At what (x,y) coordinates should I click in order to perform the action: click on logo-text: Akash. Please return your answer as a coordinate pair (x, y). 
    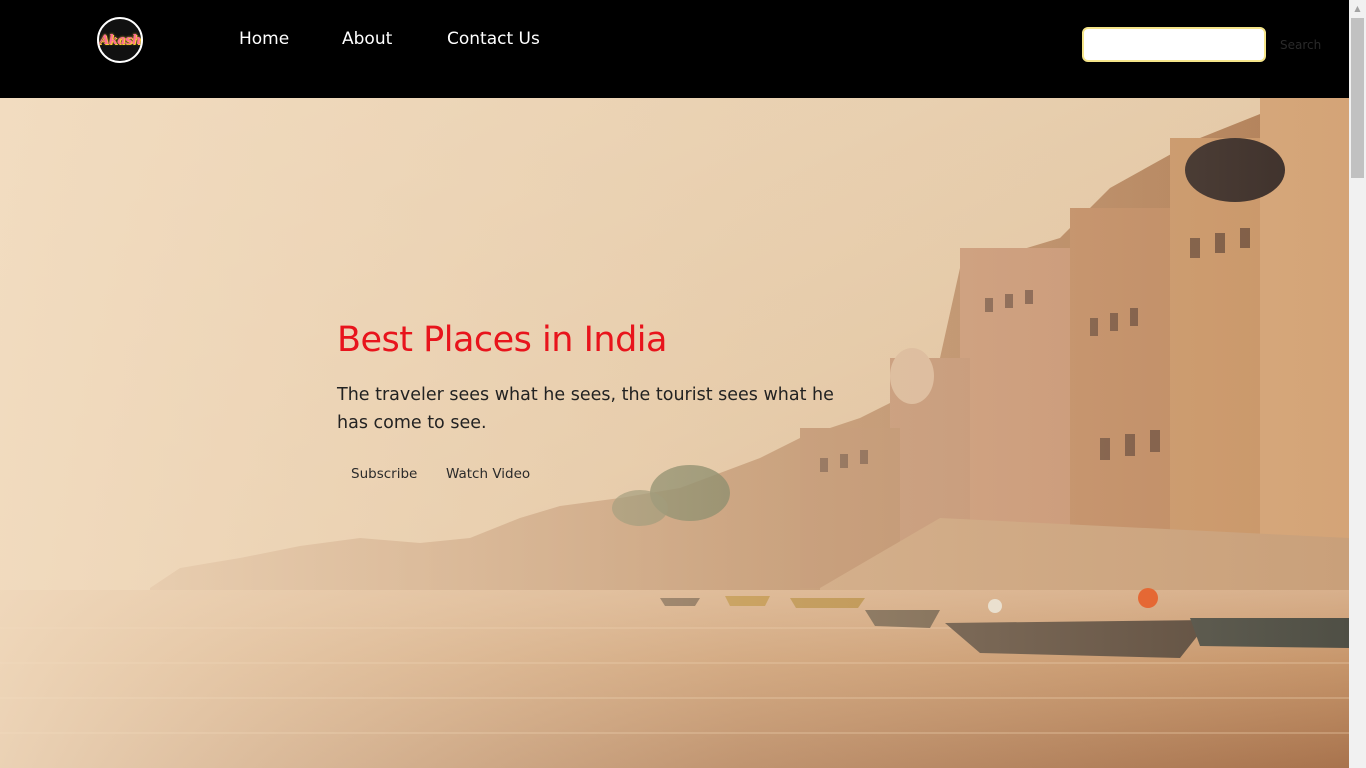
    Looking at the image, I should click on (120, 40).